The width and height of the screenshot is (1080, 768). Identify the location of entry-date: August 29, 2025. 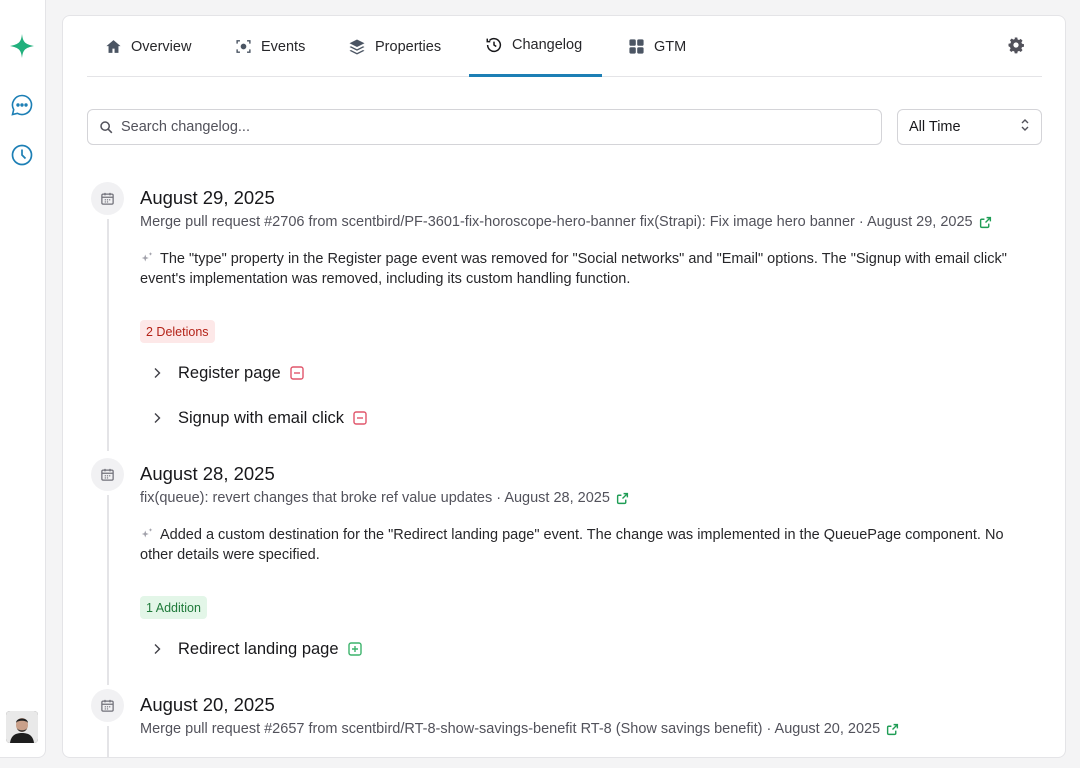
(207, 197).